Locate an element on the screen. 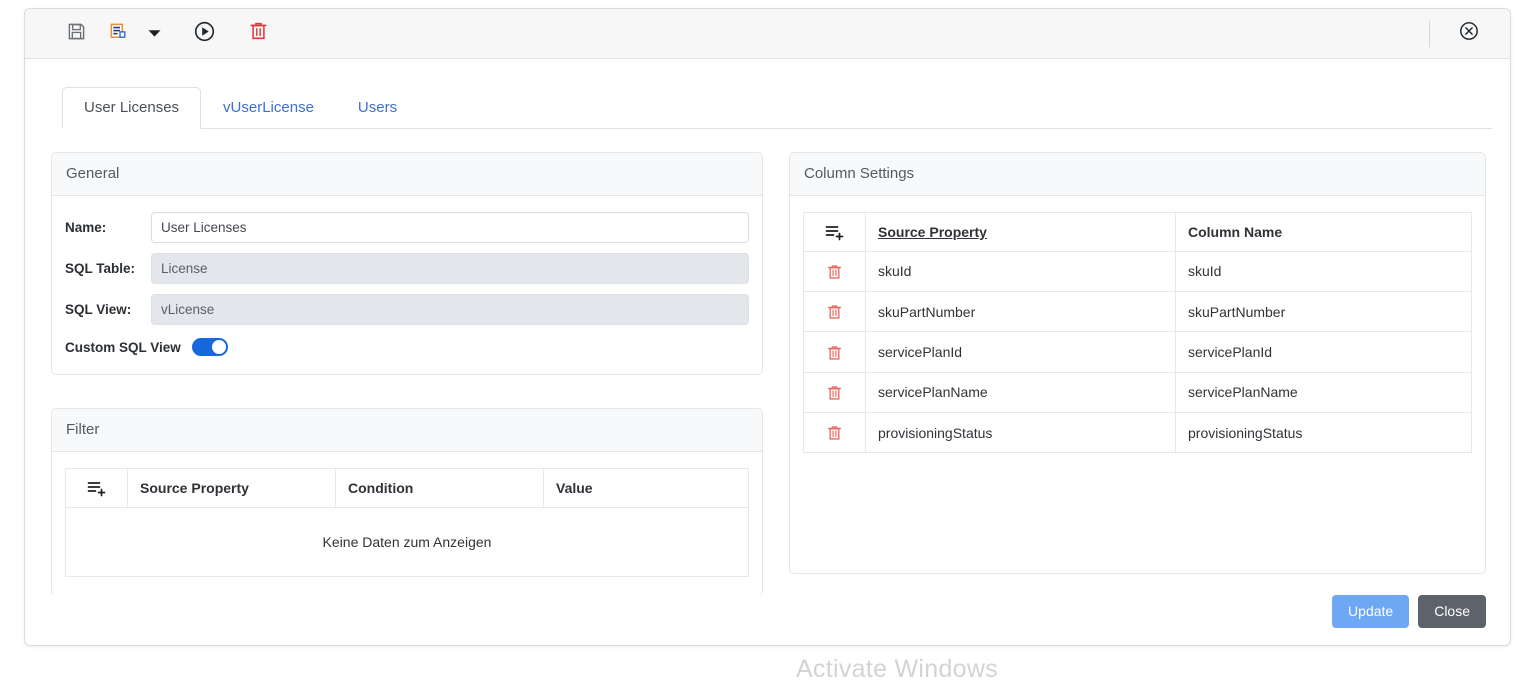  table-row: skuId skuId is located at coordinates (1137, 271).